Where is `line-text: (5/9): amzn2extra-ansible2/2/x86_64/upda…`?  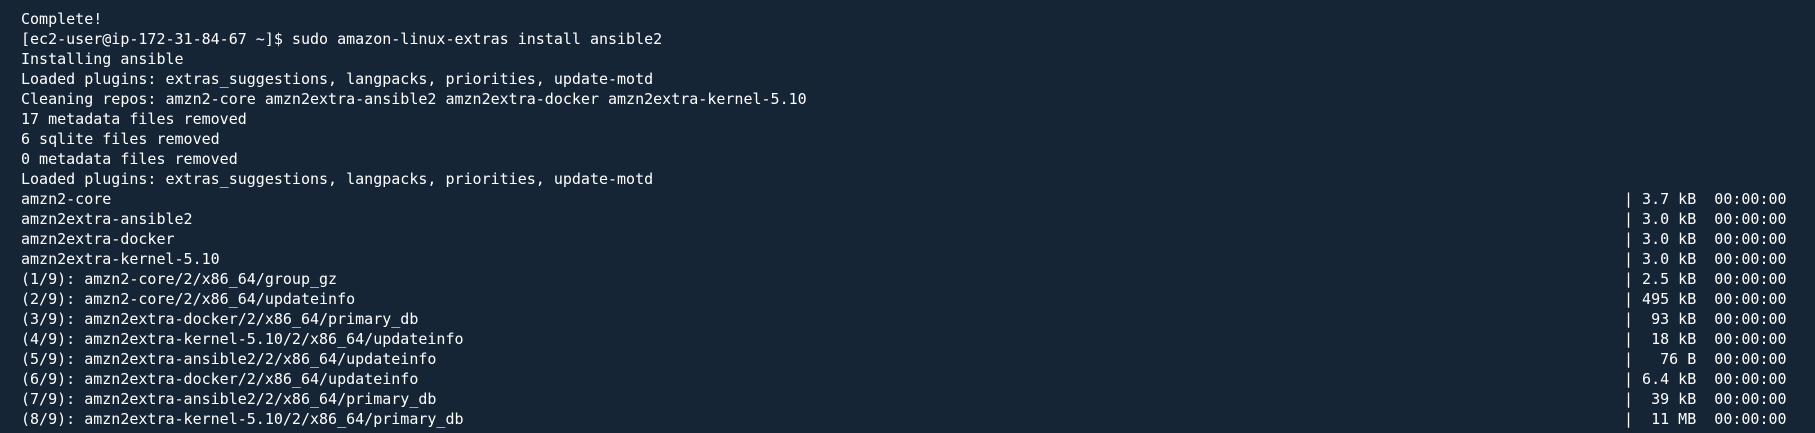
line-text: (5/9): amzn2extra-ansible2/2/x86_64/upda… is located at coordinates (229, 359).